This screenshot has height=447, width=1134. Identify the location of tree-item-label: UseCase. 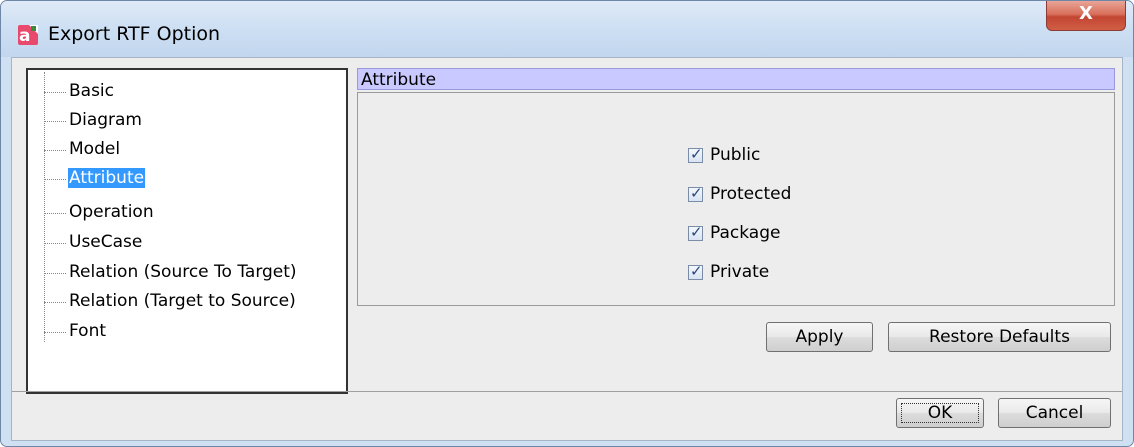
(106, 242).